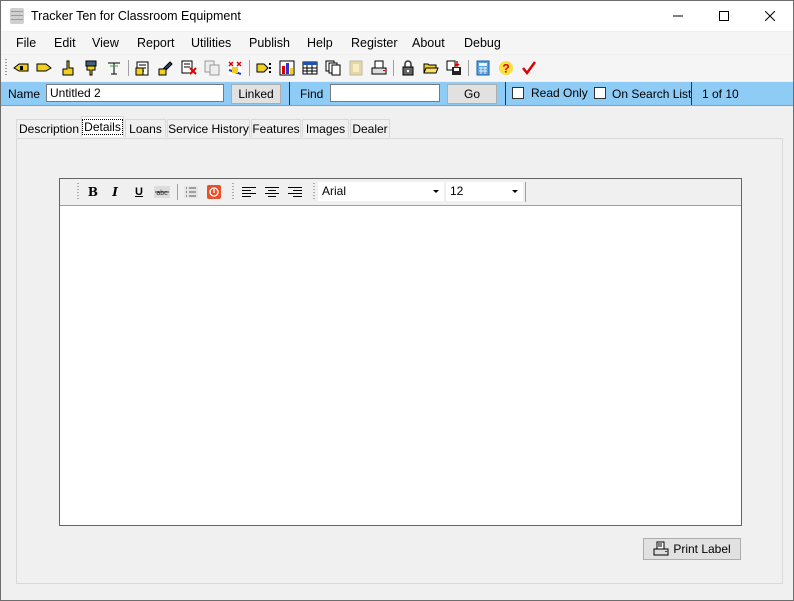  I want to click on underline-icon: U, so click(139, 192).